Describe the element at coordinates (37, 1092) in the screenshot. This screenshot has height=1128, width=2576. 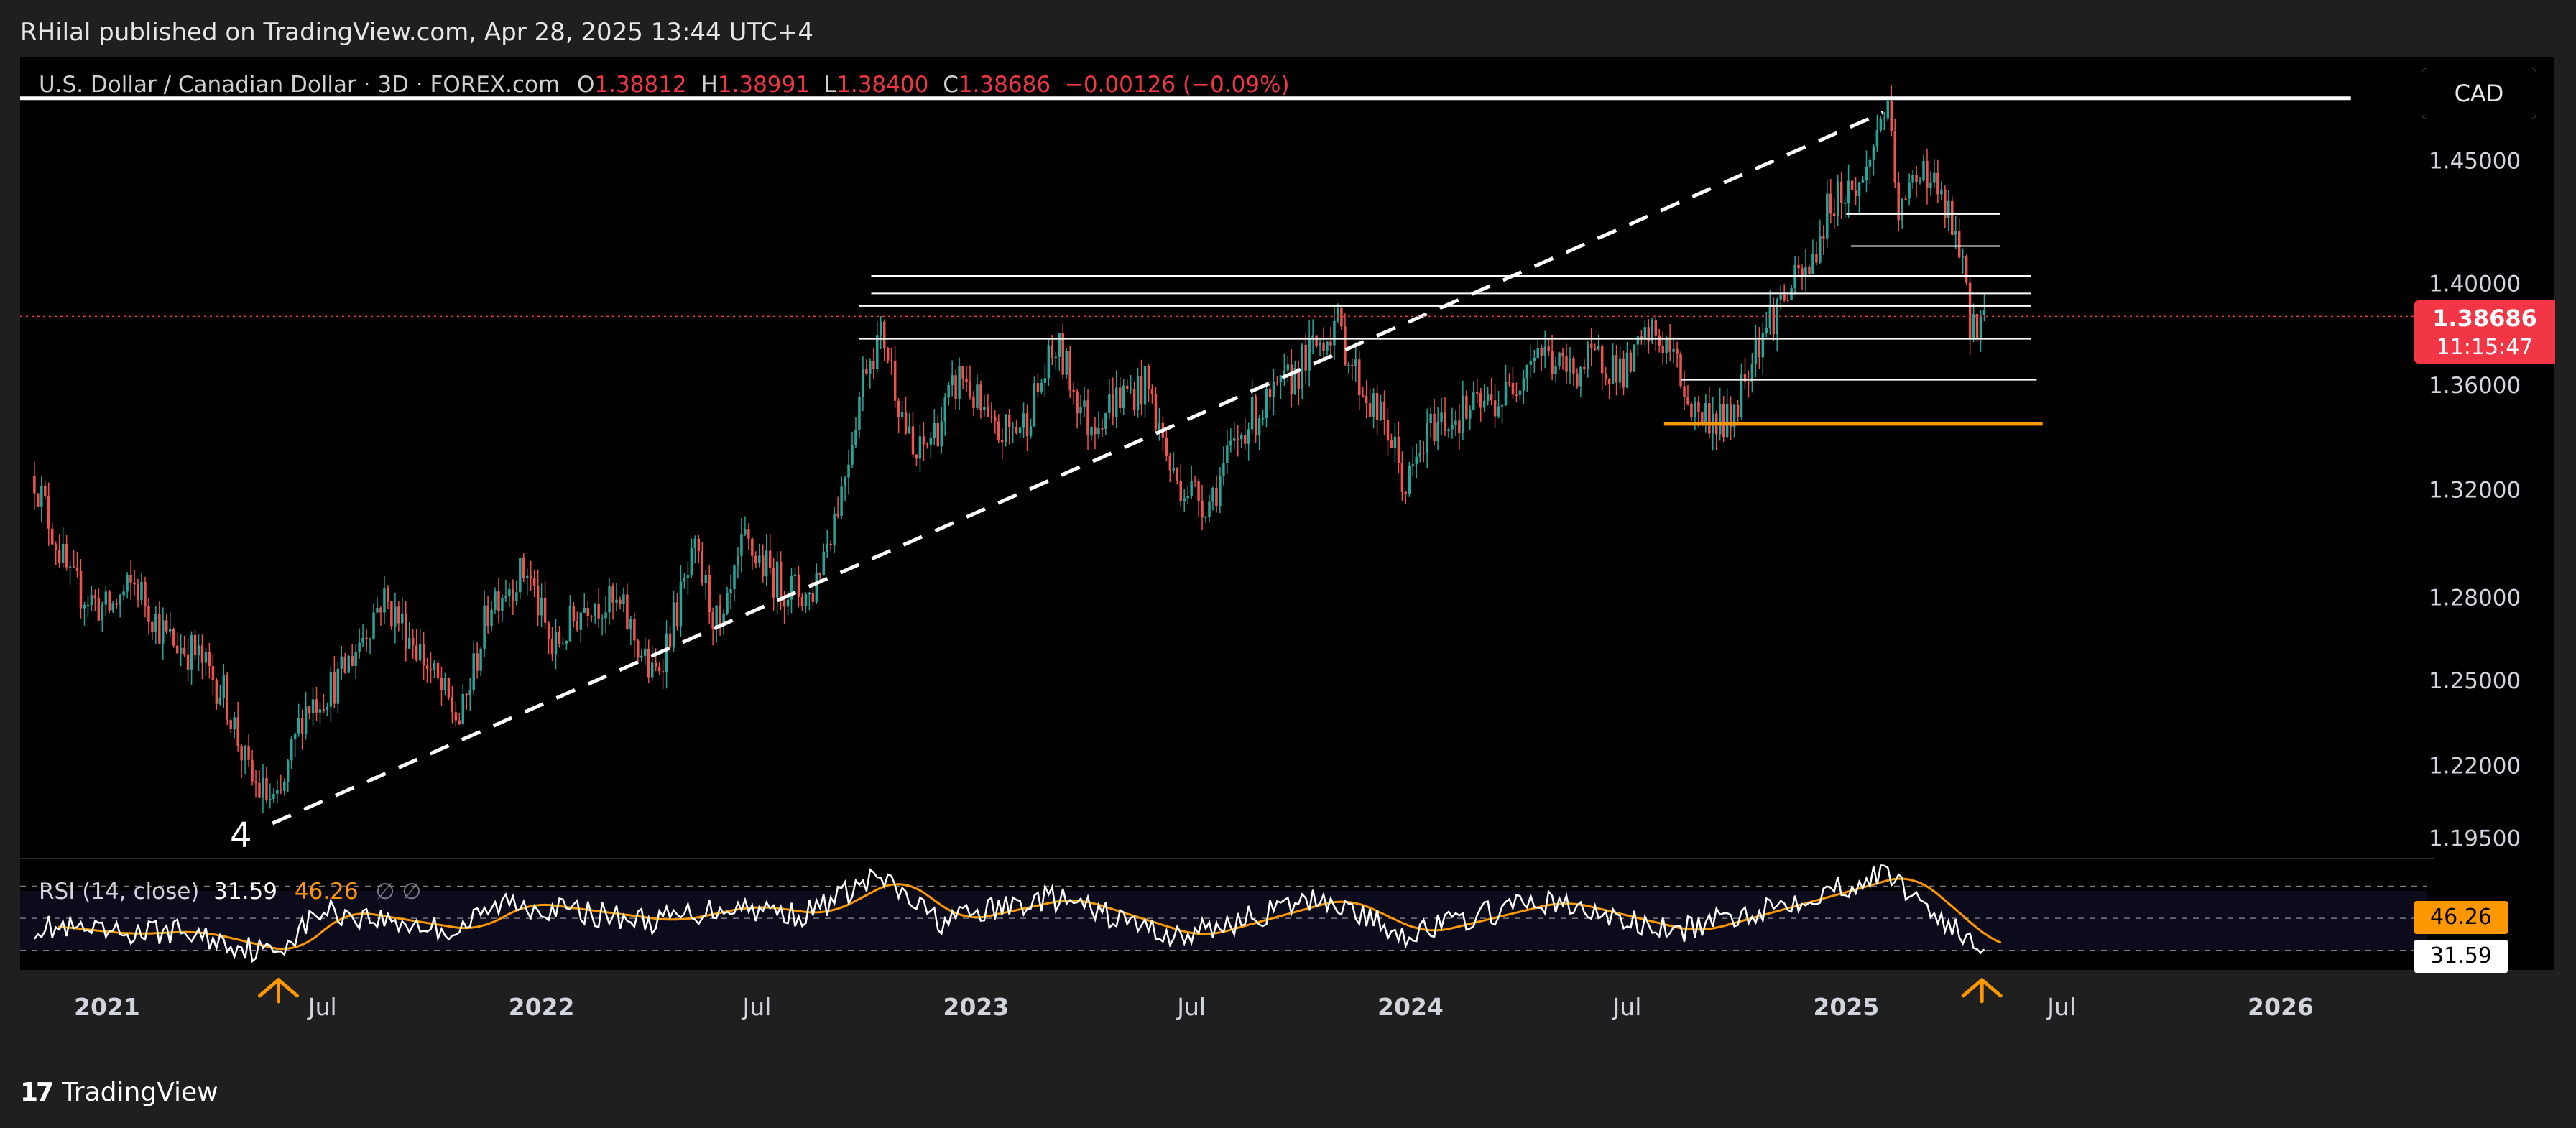
I see `tradingview-logo-icon: 17` at that location.